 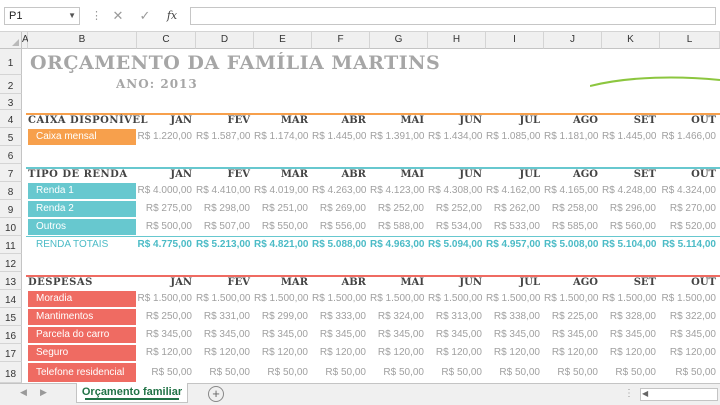 I want to click on select-all-corner, so click(x=11, y=40).